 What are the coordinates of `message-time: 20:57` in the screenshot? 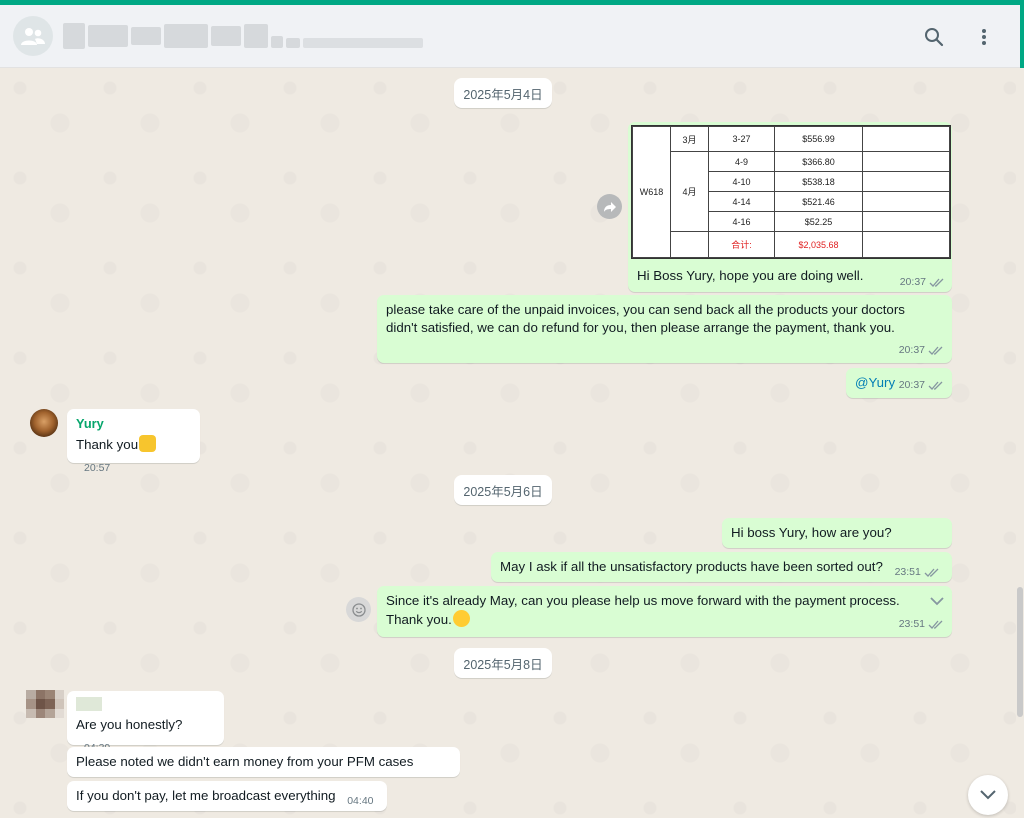 It's located at (97, 468).